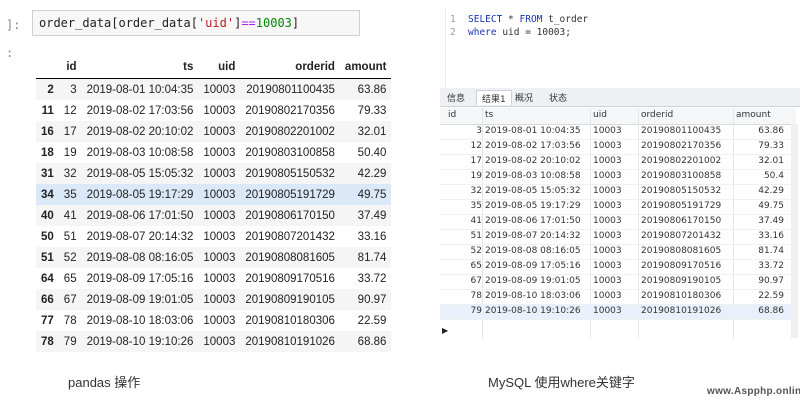  Describe the element at coordinates (771, 191) in the screenshot. I see `grid-cell-amount: 42.29` at that location.